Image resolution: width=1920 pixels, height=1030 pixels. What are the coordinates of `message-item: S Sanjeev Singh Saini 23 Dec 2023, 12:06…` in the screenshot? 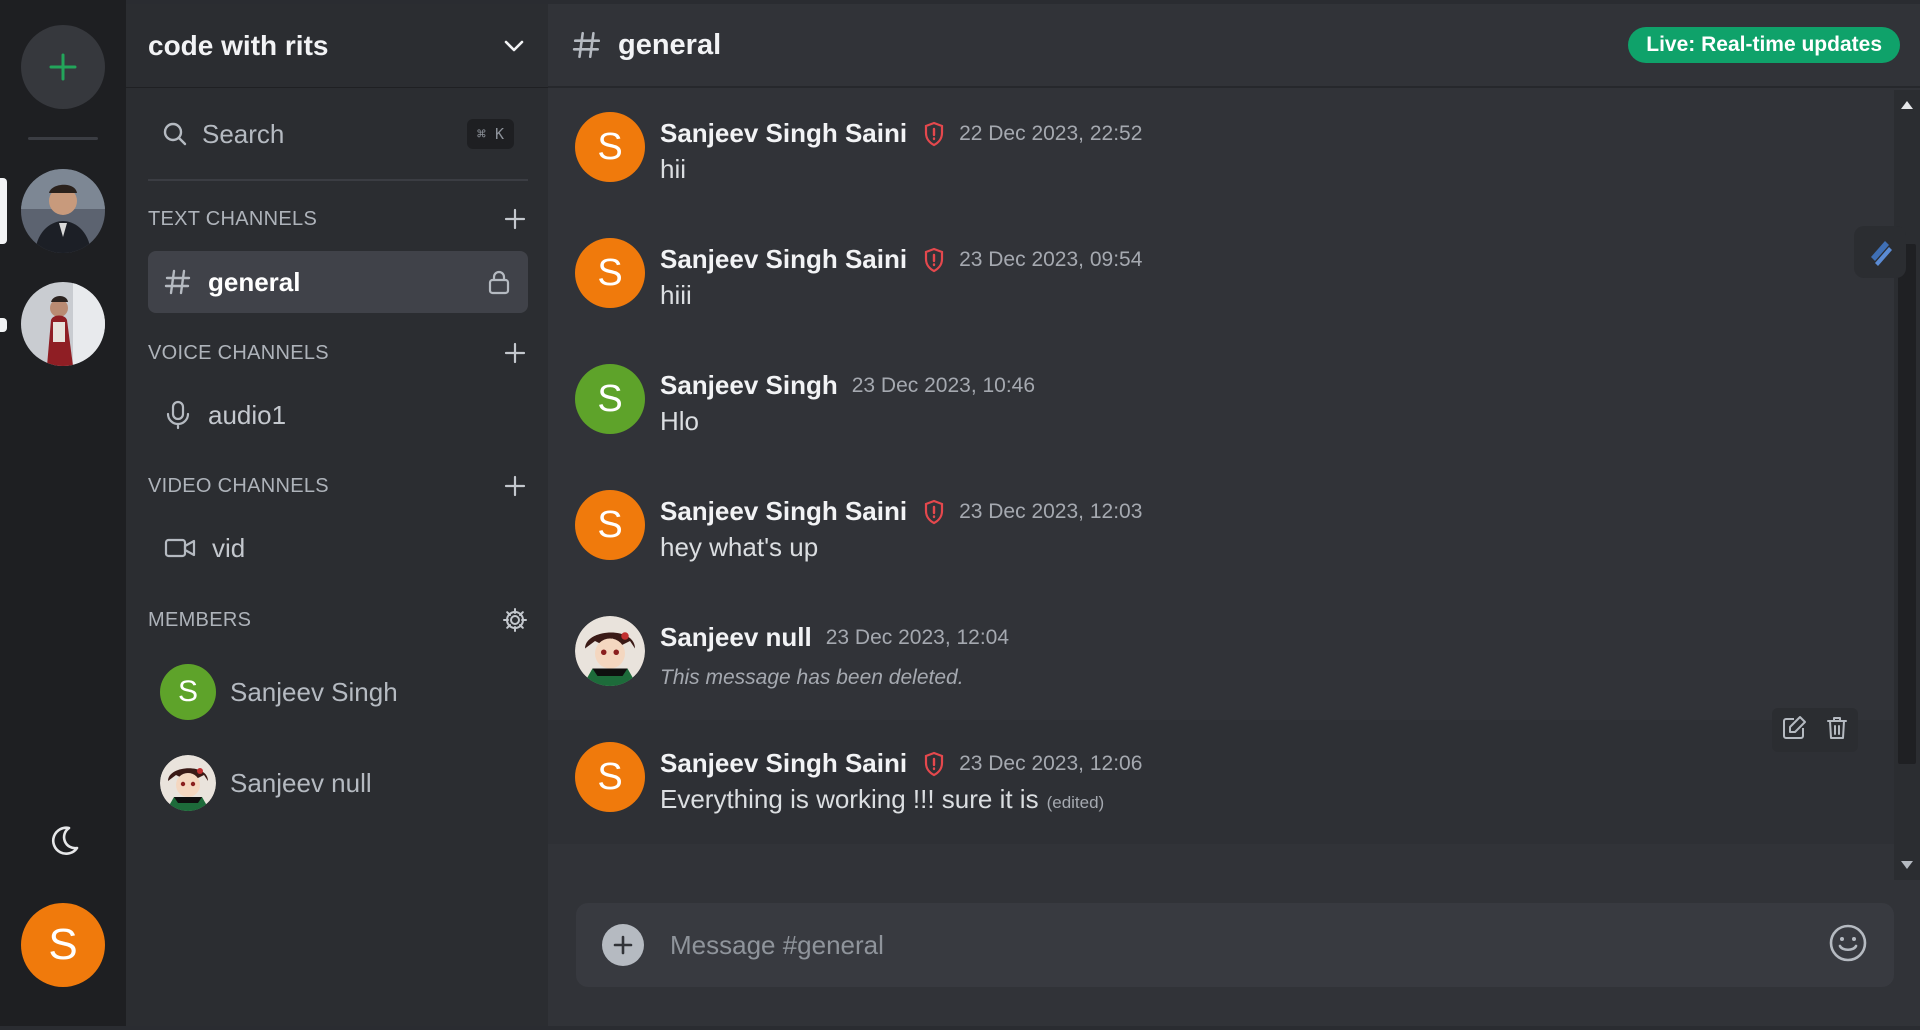 It's located at (1221, 776).